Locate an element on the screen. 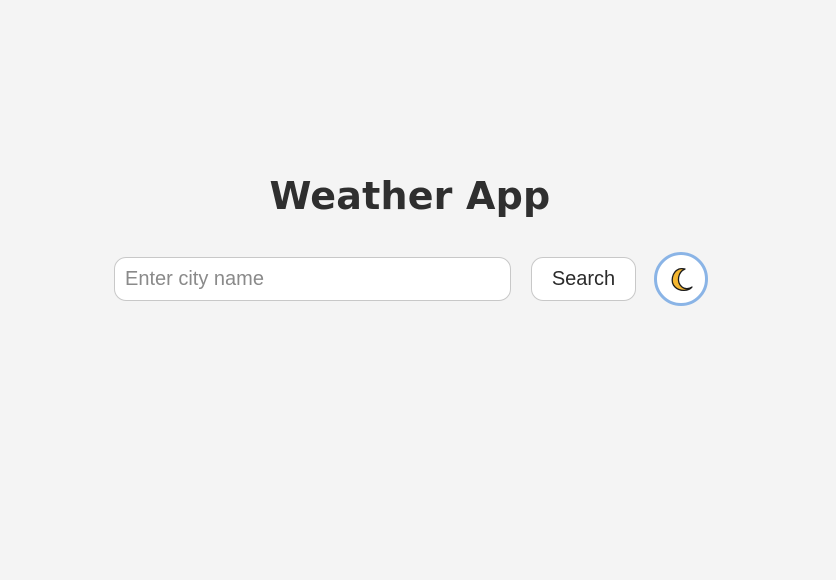  city-search-input is located at coordinates (312, 279).